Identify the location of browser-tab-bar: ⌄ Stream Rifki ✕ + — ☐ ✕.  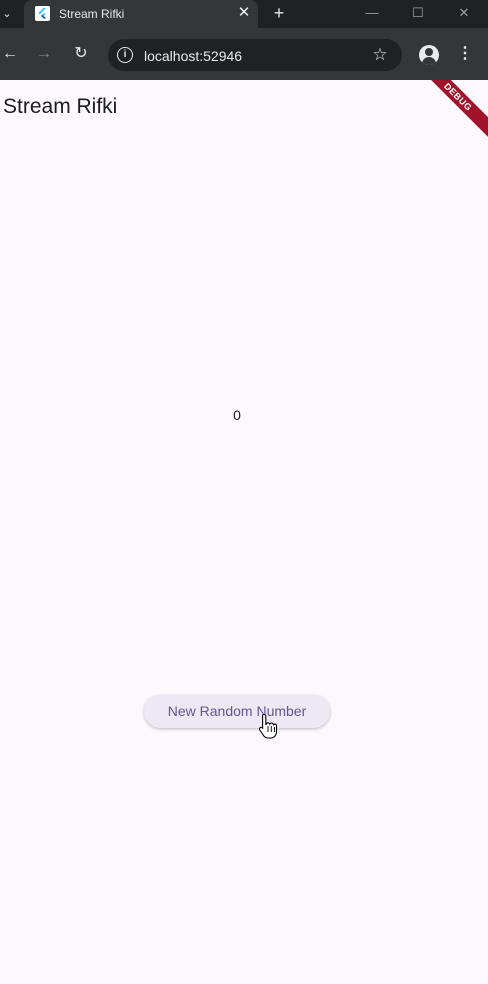
(244, 14).